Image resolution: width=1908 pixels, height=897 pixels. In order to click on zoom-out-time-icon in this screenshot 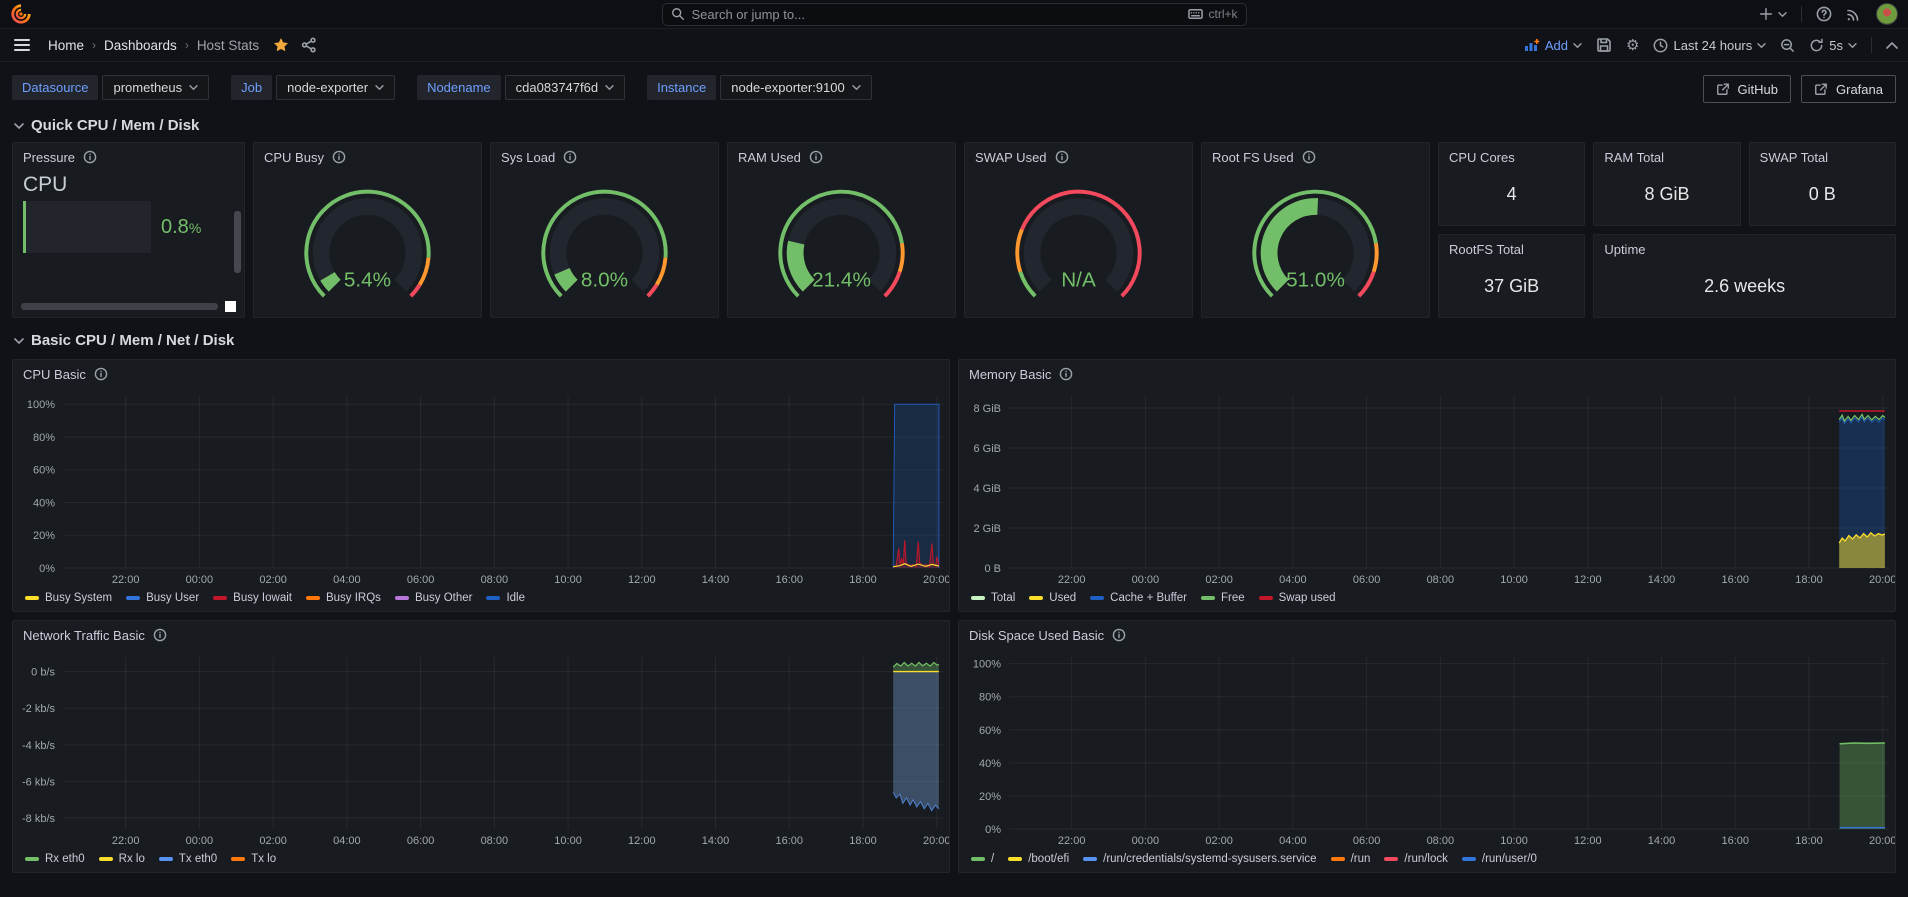, I will do `click(1787, 45)`.